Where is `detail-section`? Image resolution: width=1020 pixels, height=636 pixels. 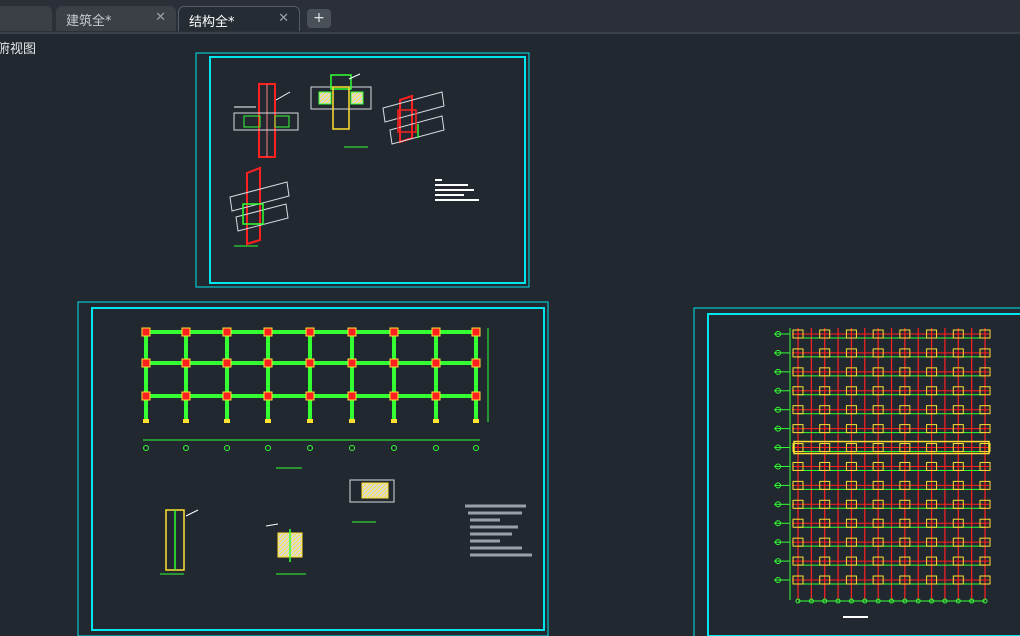
detail-section is located at coordinates (341, 110).